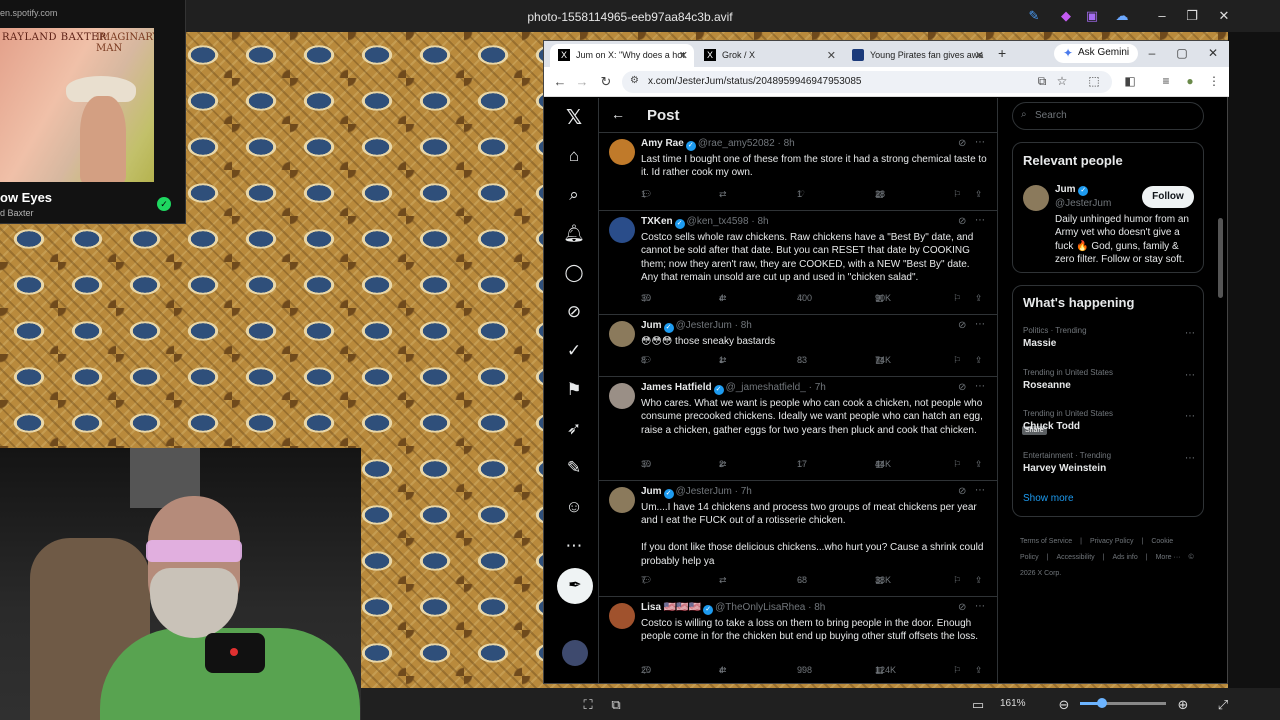  I want to click on crop-icon: ⛶, so click(588, 705).